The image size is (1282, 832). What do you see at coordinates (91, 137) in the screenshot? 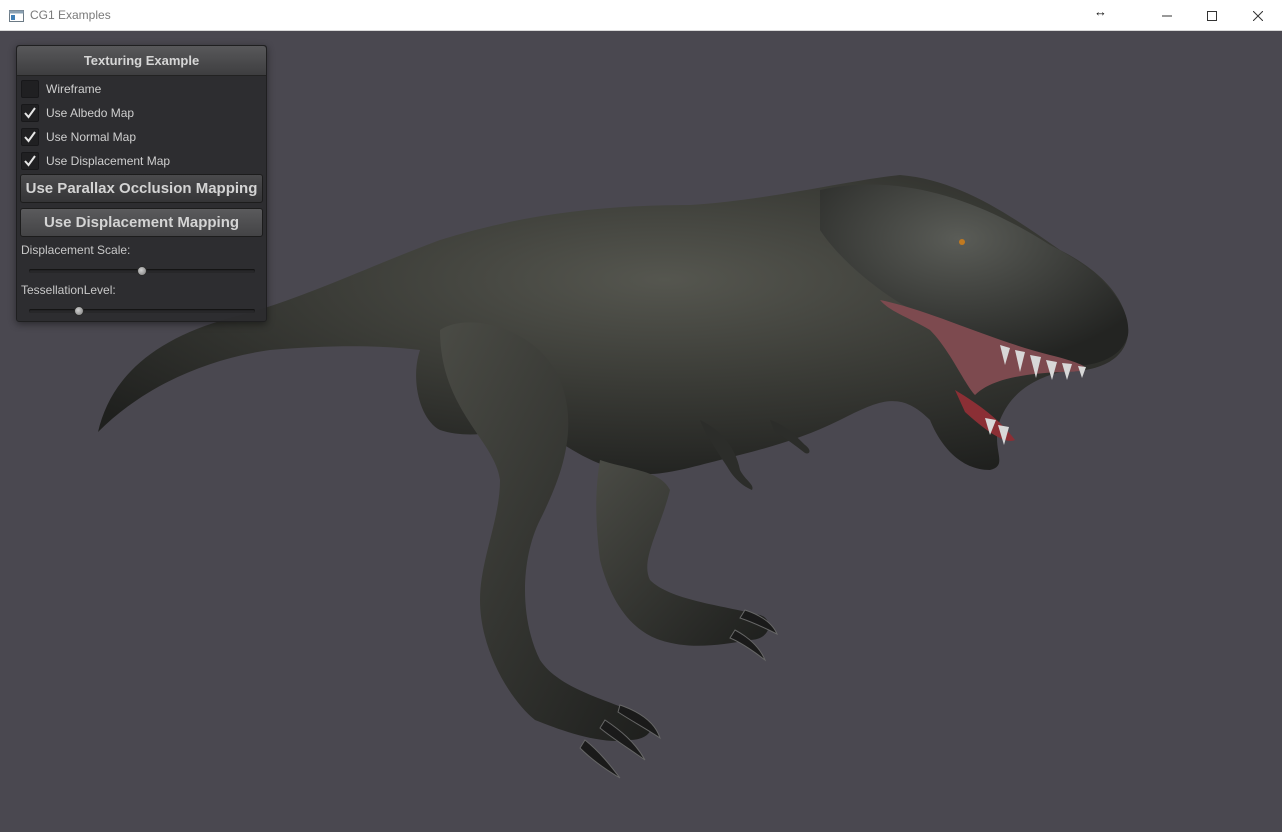
I see `normal-map-label: Use Normal Map` at bounding box center [91, 137].